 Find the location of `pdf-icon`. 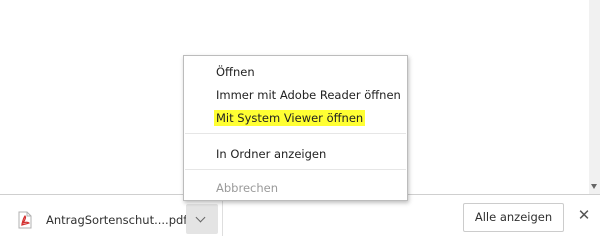

pdf-icon is located at coordinates (25, 220).